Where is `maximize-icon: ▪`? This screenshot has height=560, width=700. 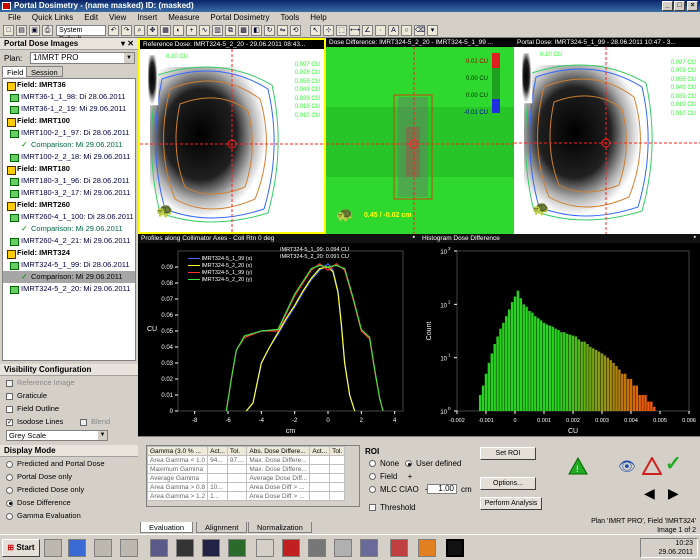
maximize-icon: ▪ is located at coordinates (695, 237).